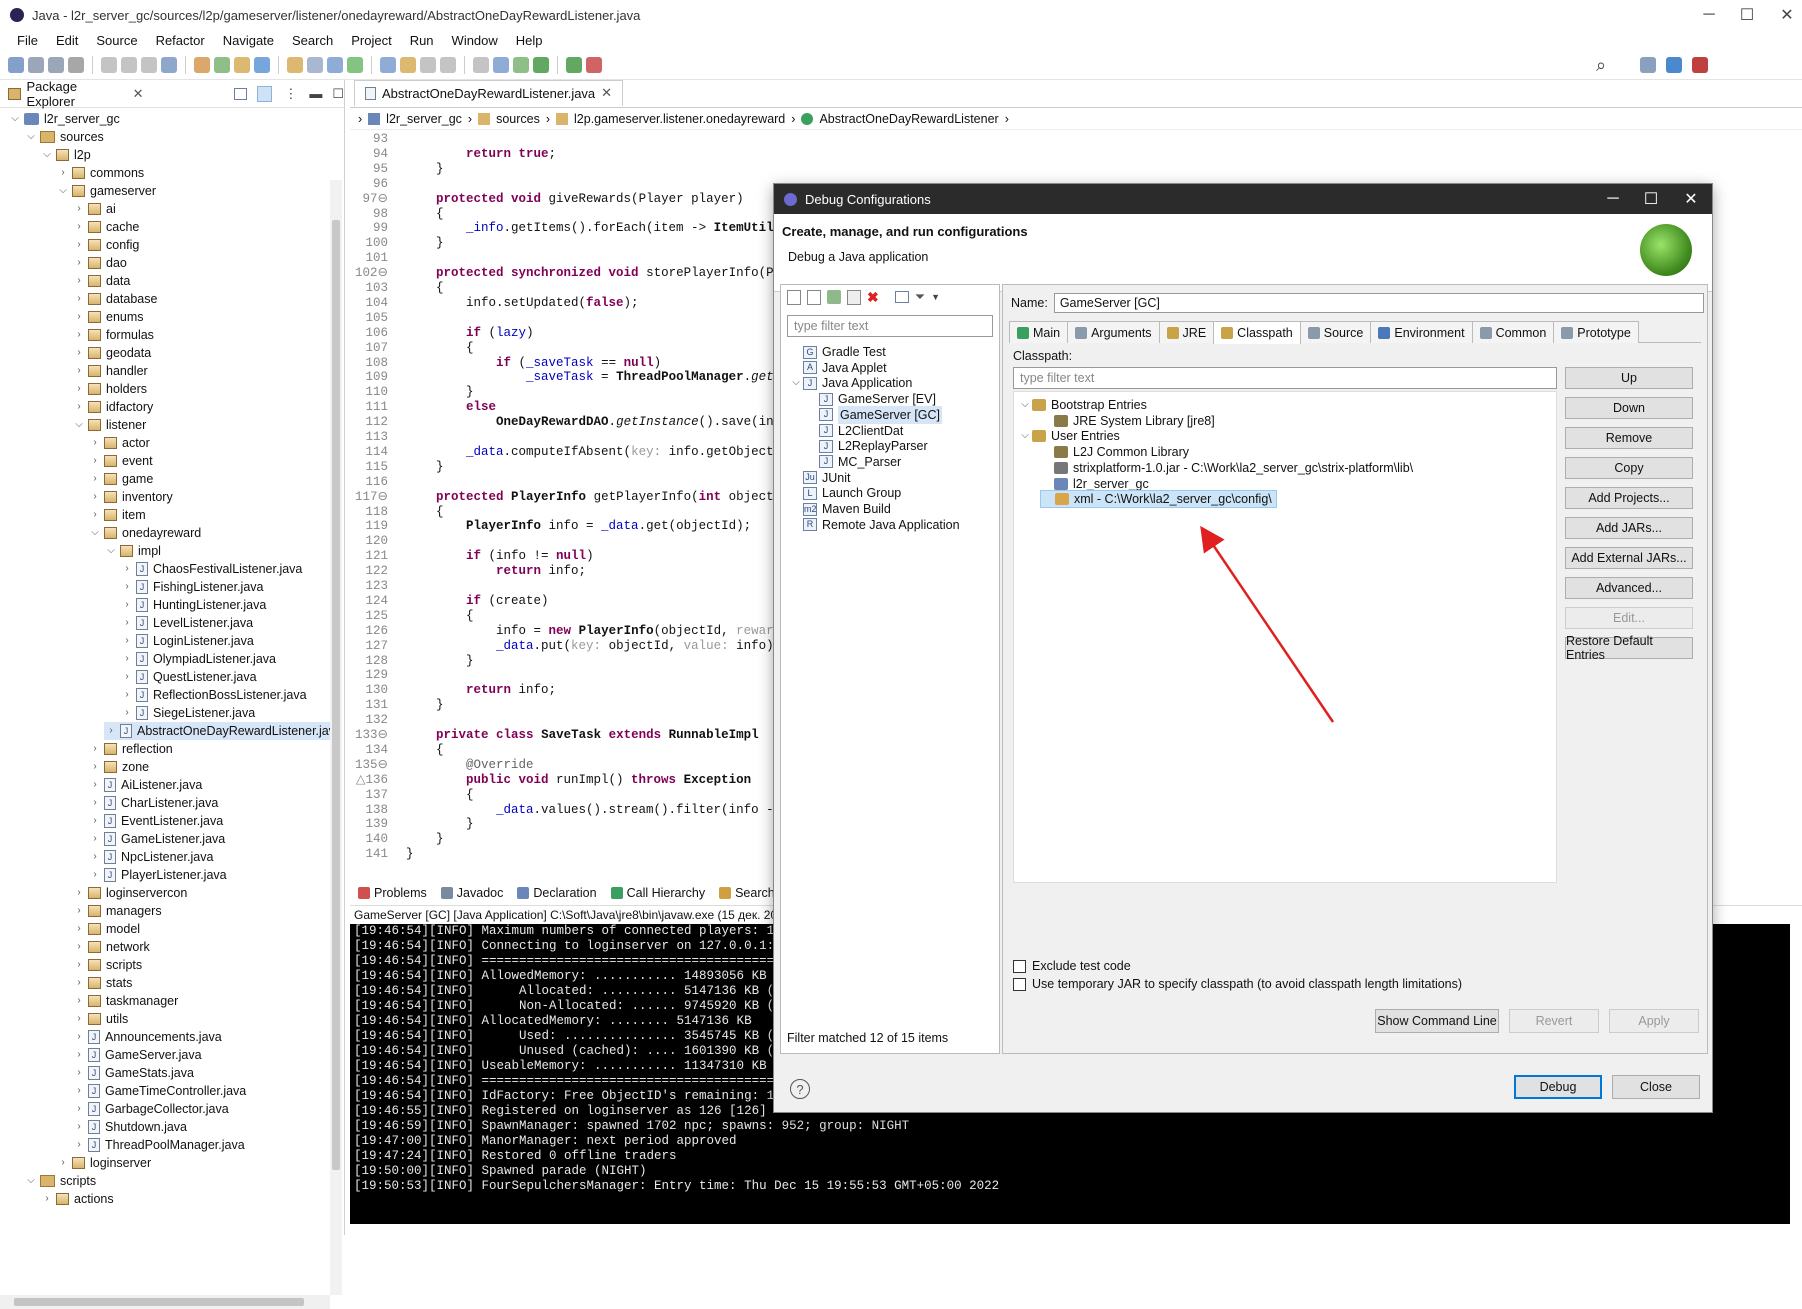 The image size is (1802, 1309). I want to click on tree-item: › J AbstractOneDayRewardListener.java, so click(217, 731).